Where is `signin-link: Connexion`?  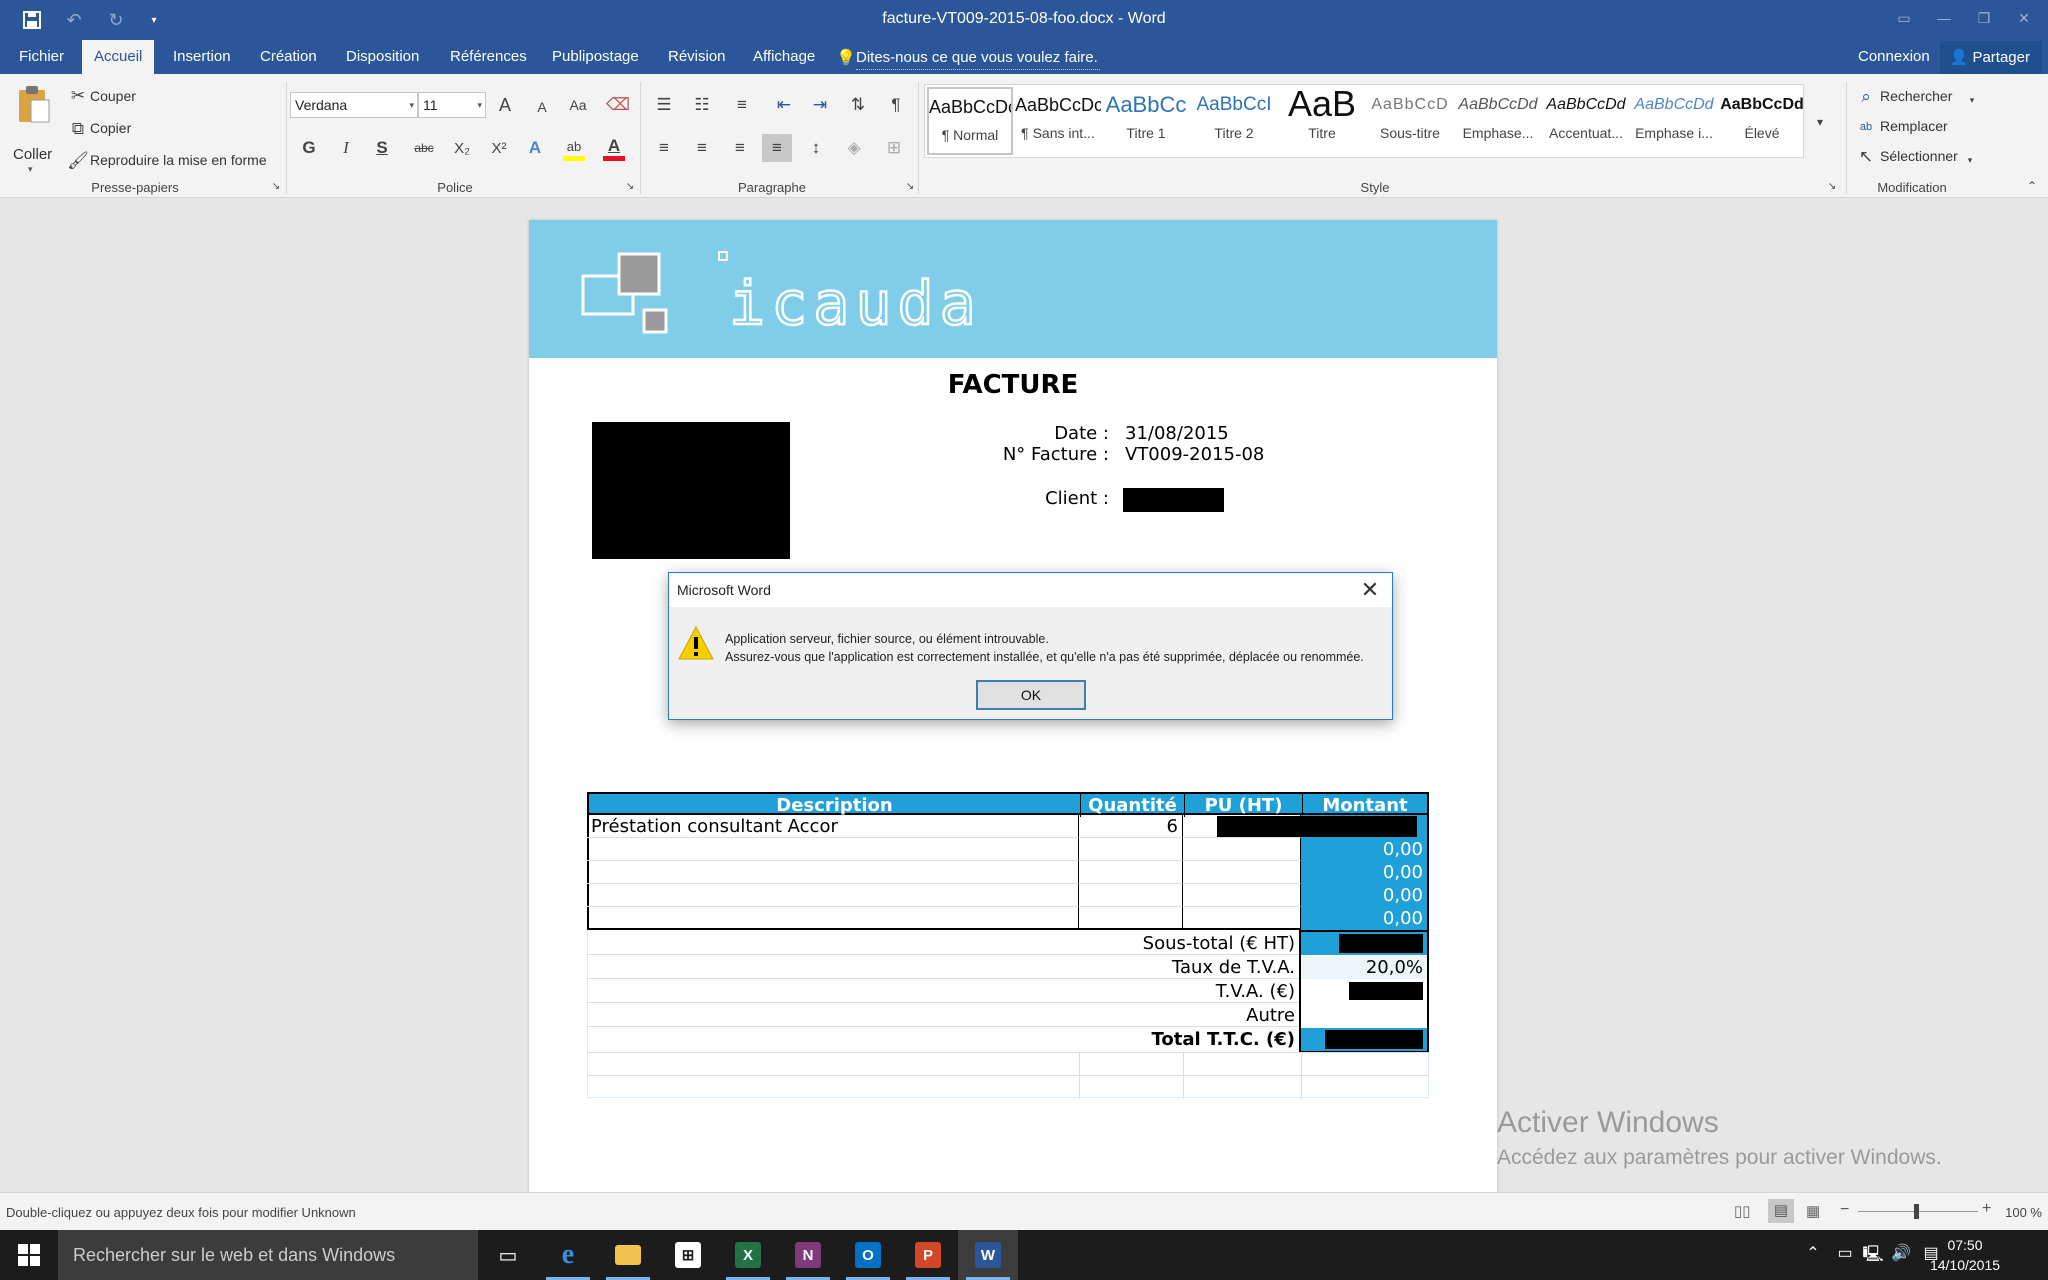 signin-link: Connexion is located at coordinates (1894, 56).